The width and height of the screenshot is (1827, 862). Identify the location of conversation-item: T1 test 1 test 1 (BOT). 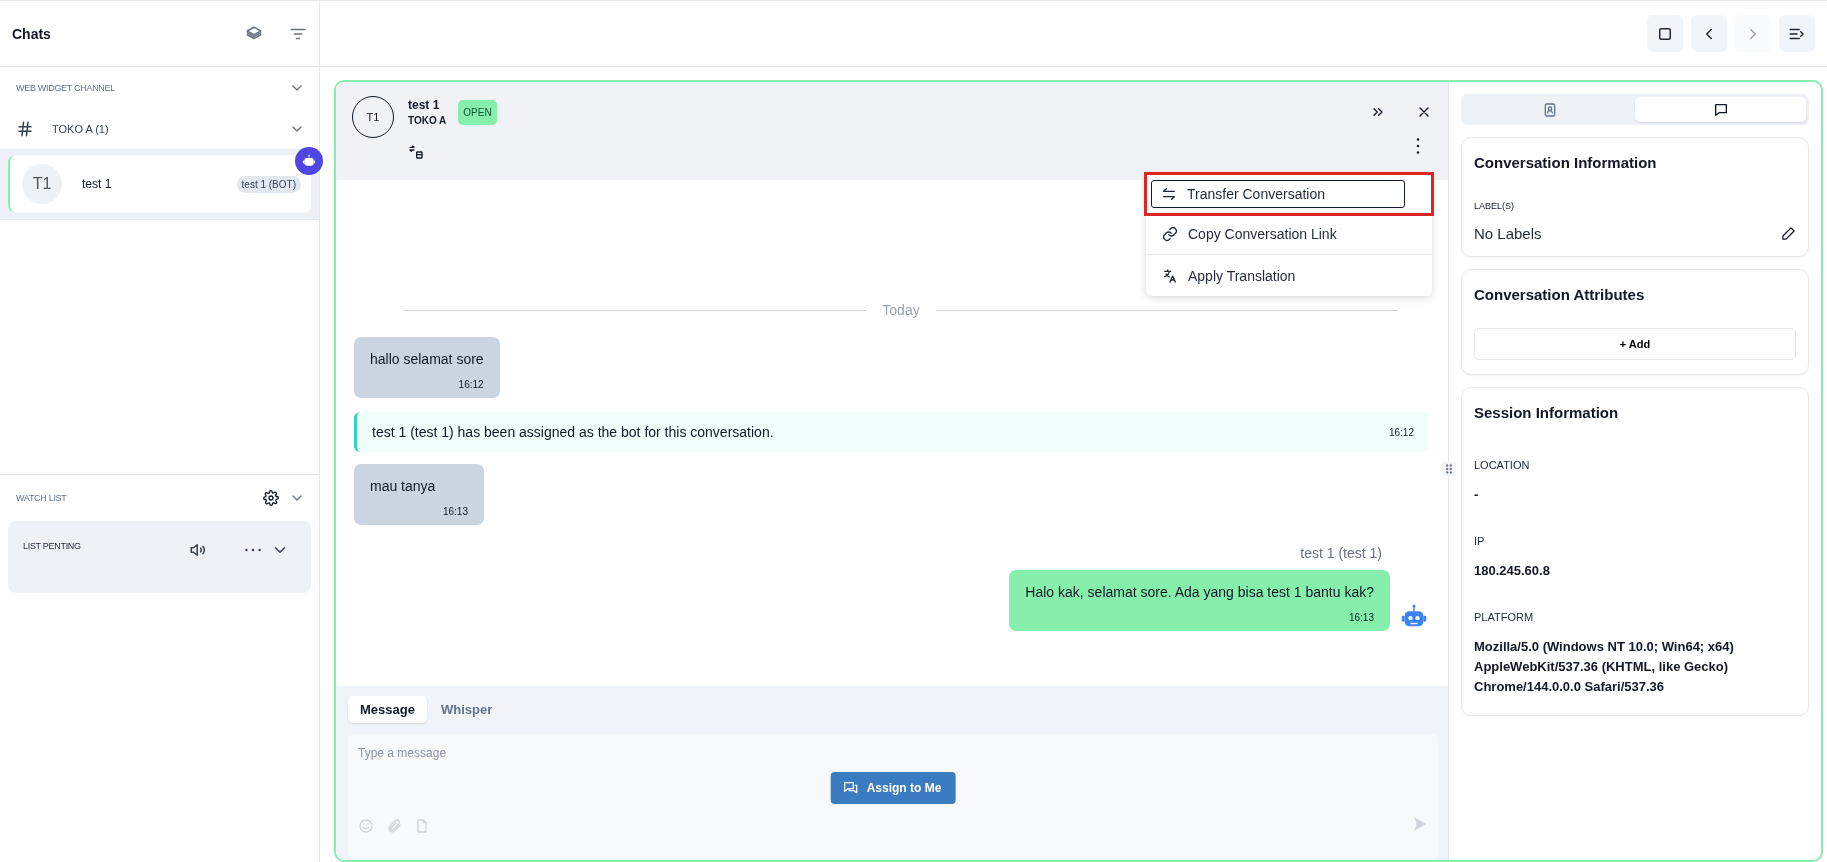
(159, 184).